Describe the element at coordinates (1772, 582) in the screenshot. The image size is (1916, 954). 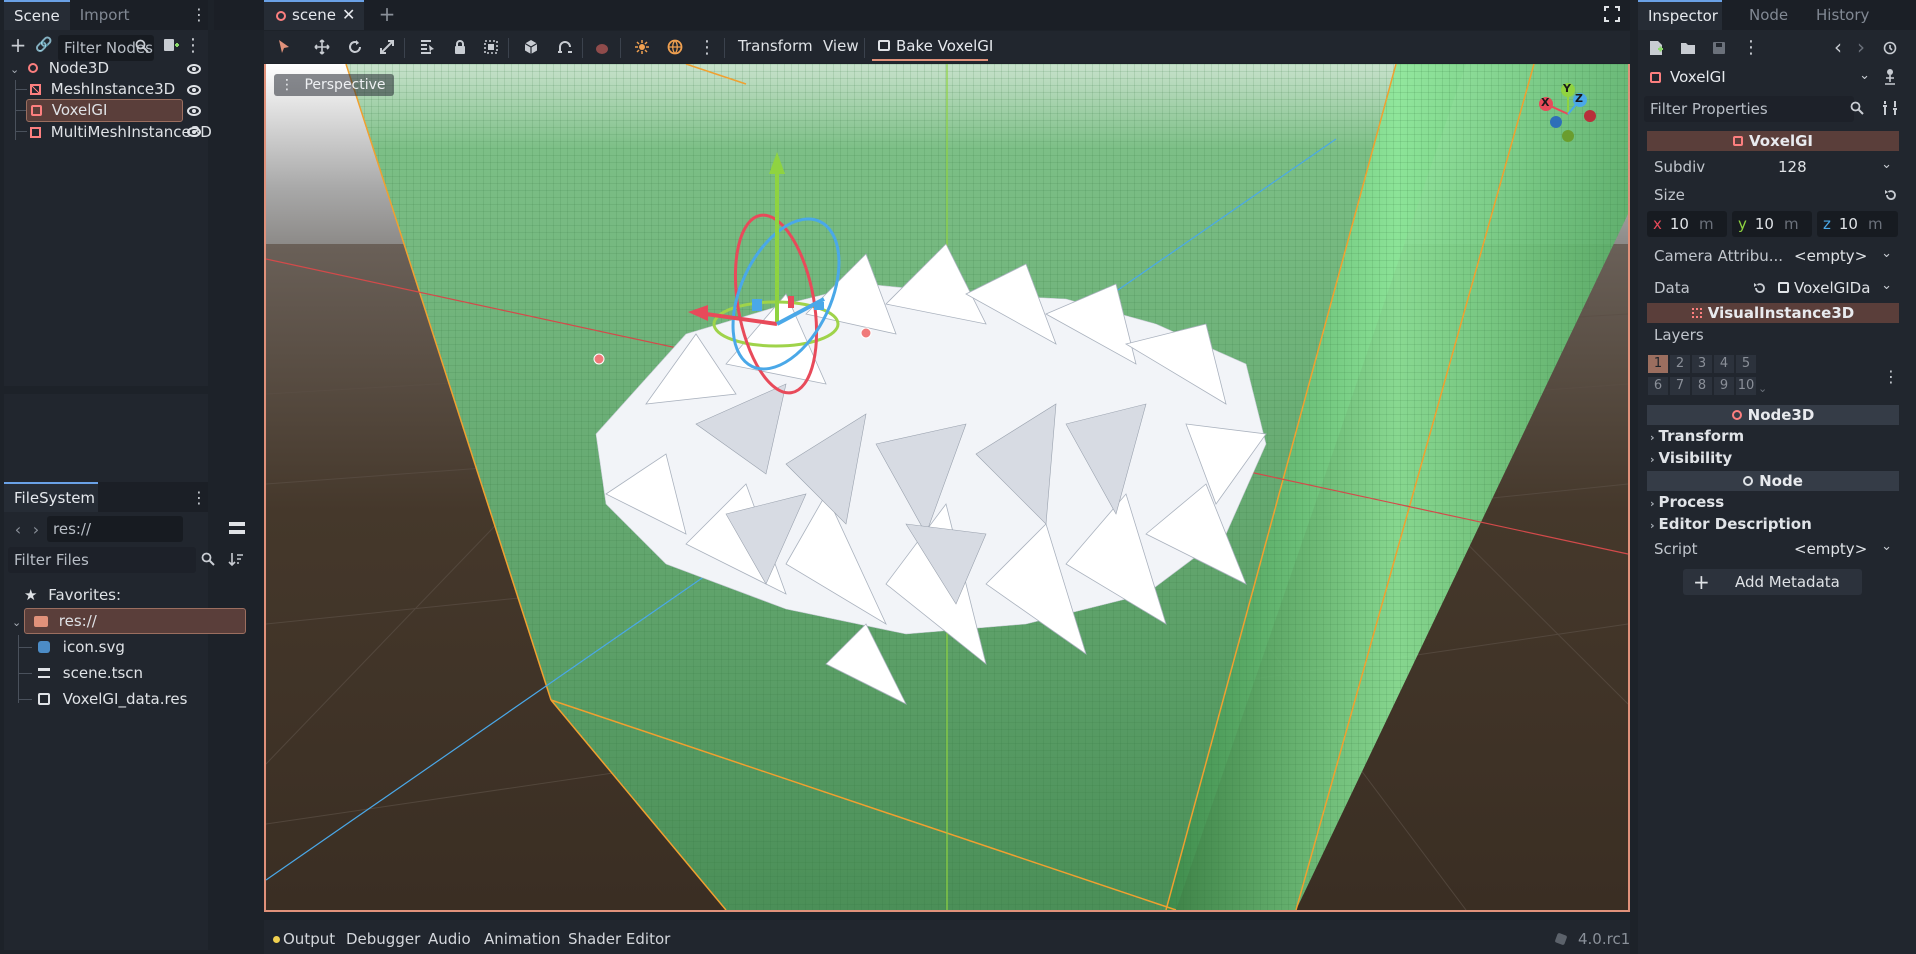
I see `add-metadata-button: + Add Metadata` at that location.